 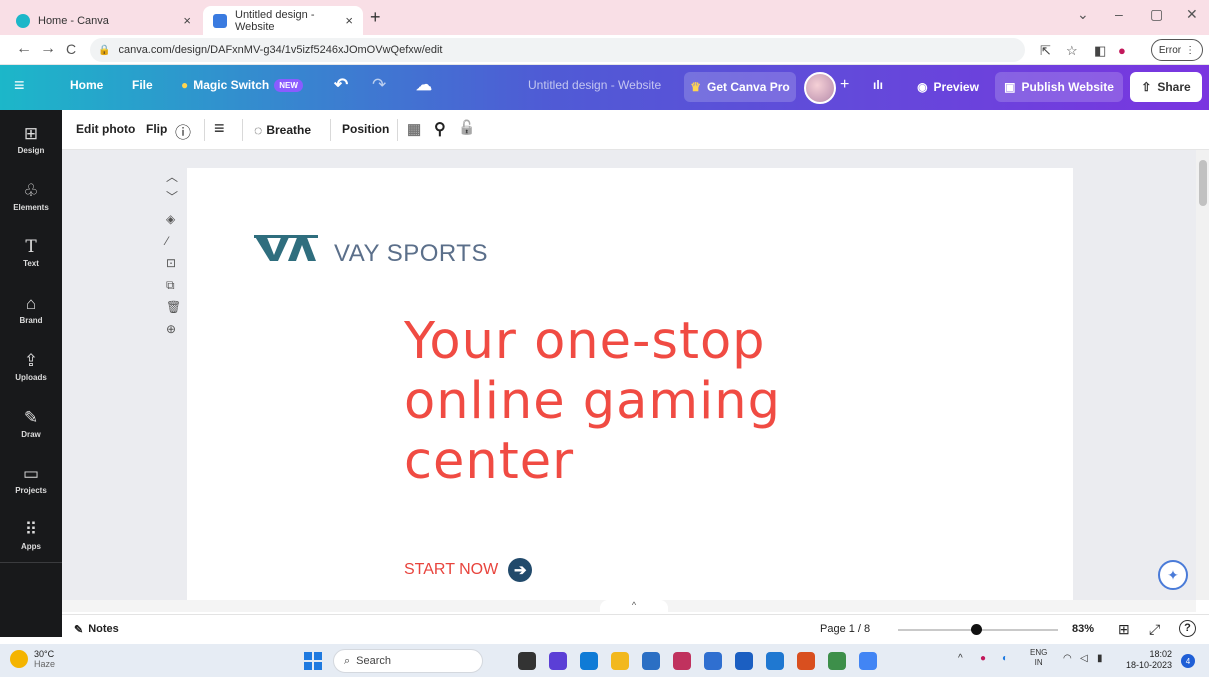 I want to click on windows-start-icon, so click(x=313, y=661).